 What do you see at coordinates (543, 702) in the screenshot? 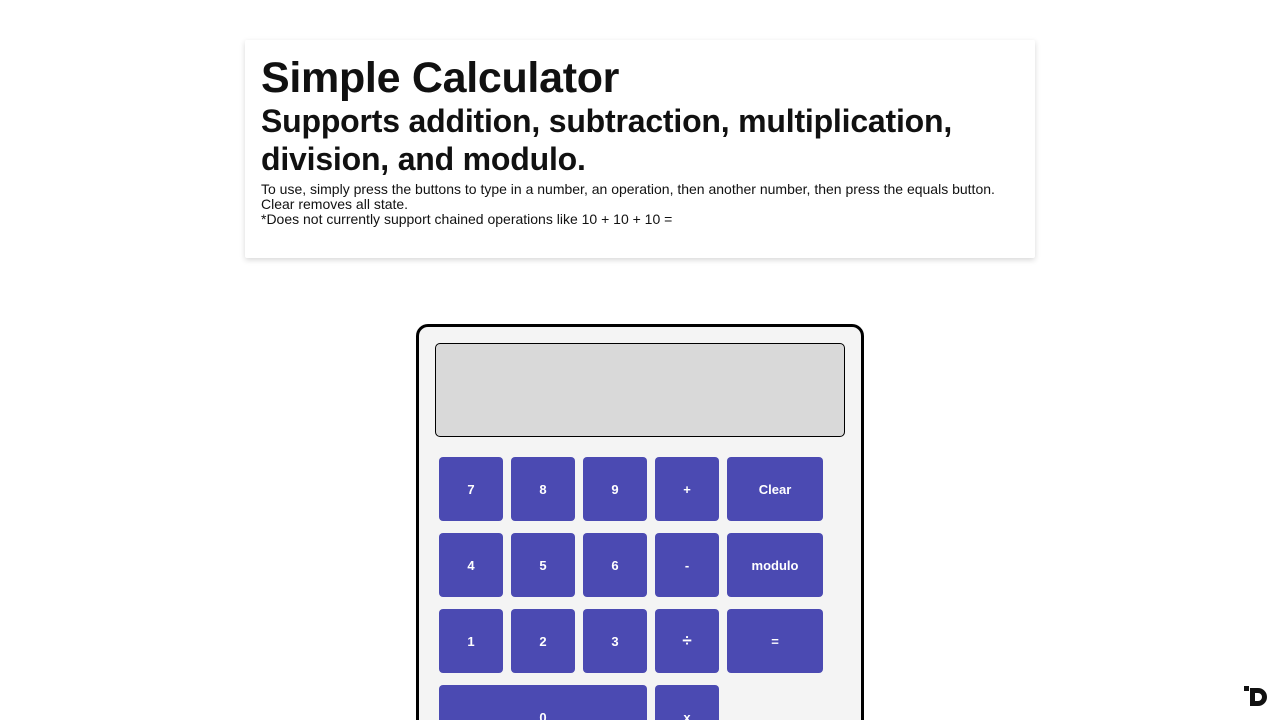
I see `key-0-button: 0` at bounding box center [543, 702].